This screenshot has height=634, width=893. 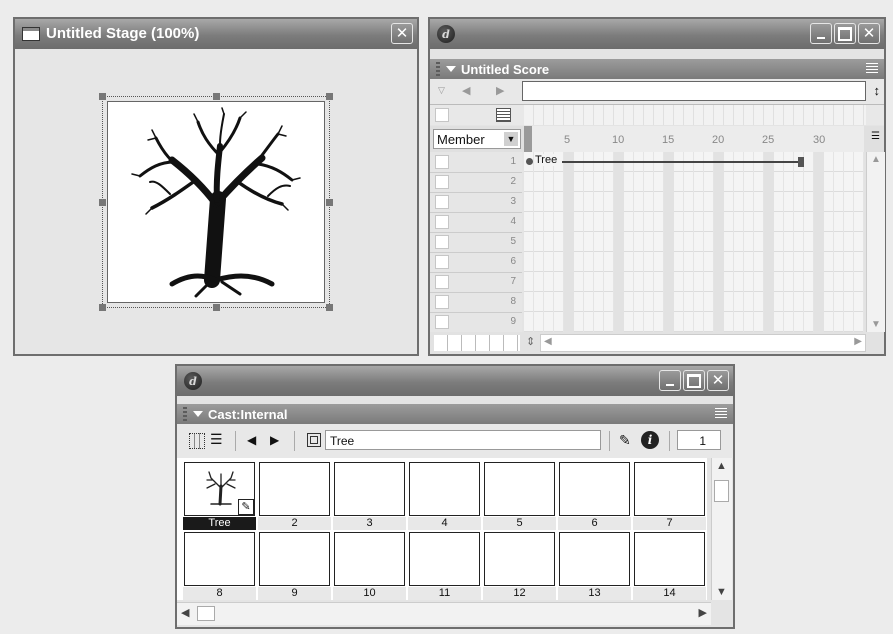 What do you see at coordinates (695, 242) in the screenshot?
I see `sprite-channel-grid: Tree` at bounding box center [695, 242].